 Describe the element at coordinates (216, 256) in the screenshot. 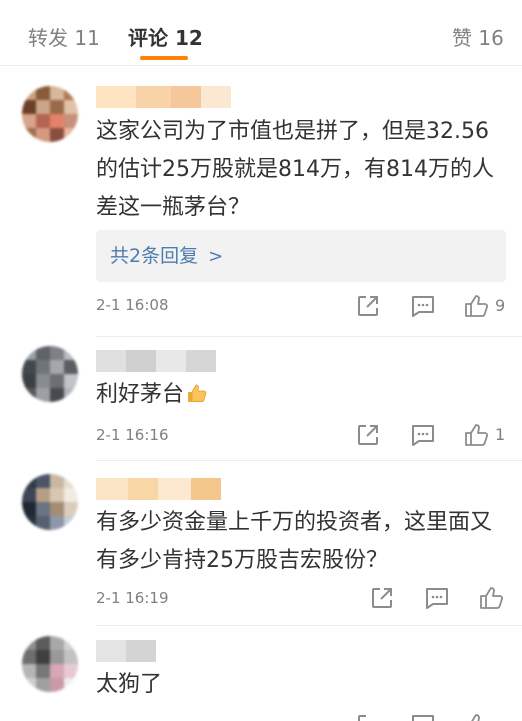

I see `chevron-right-icon: >` at that location.